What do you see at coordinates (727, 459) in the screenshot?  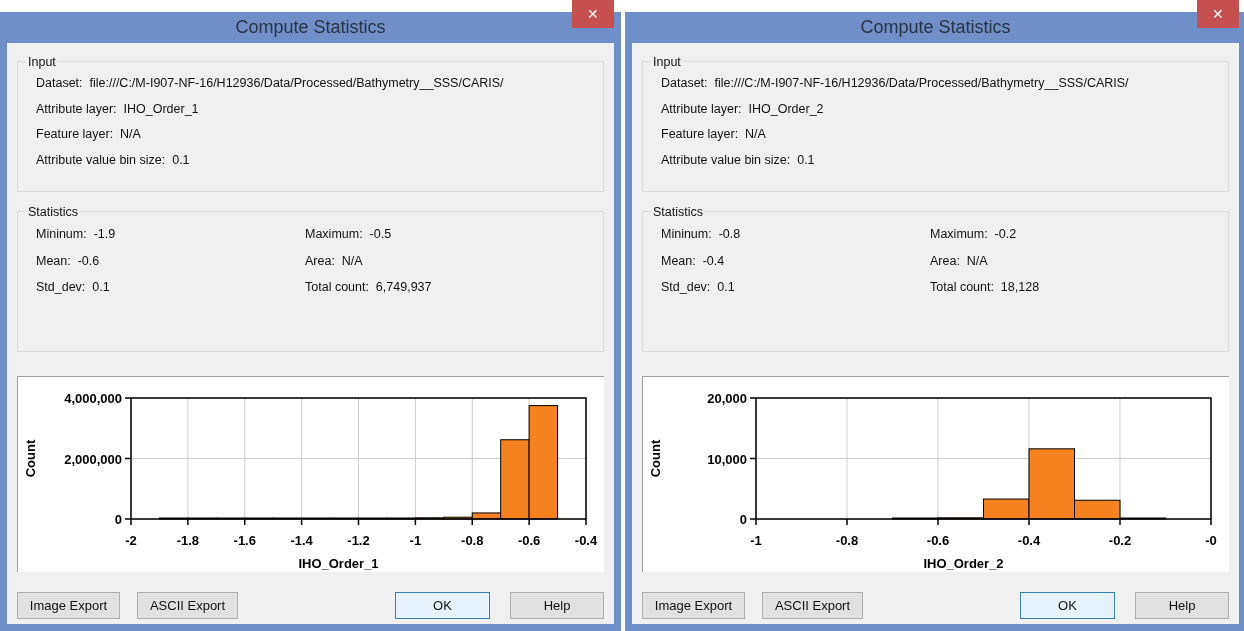 I see `y-tick-label: 10,000` at bounding box center [727, 459].